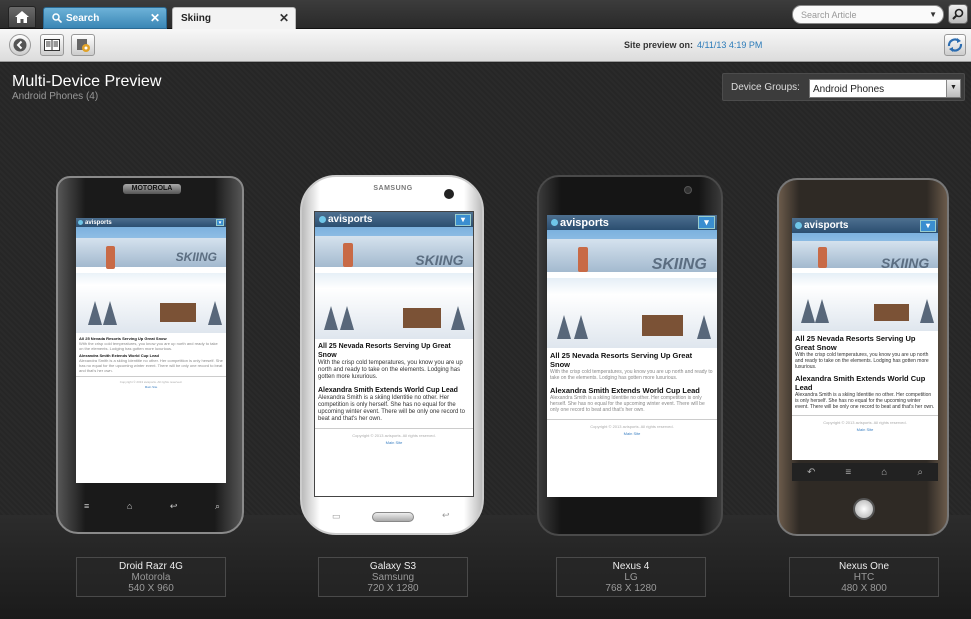 The image size is (971, 619). Describe the element at coordinates (105, 18) in the screenshot. I see `tab-search: Search ✕` at that location.